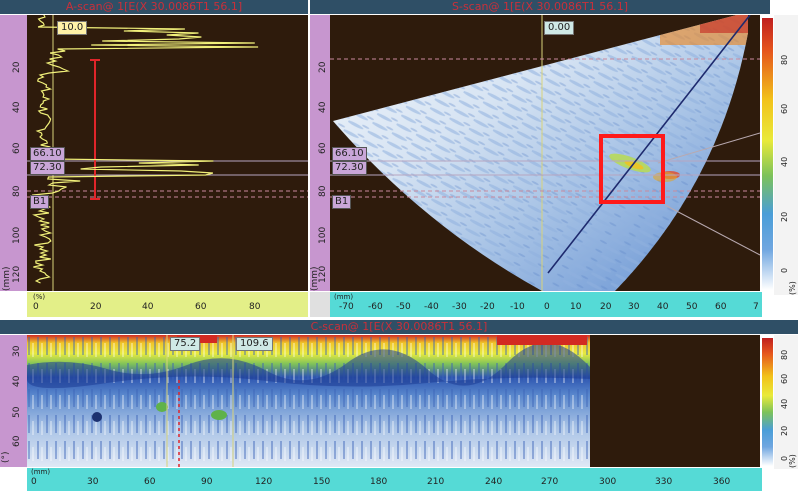  I want to click on s-cb-tick: 0, so click(784, 270).